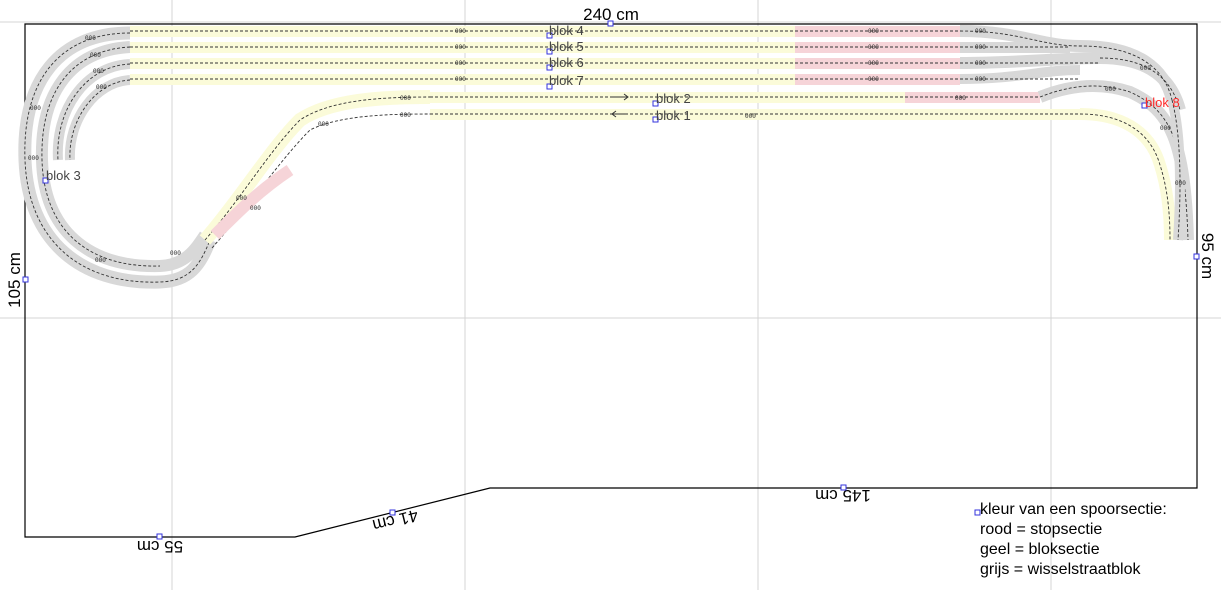  Describe the element at coordinates (63, 175) in the screenshot. I see `label-blok3: blok 3` at that location.